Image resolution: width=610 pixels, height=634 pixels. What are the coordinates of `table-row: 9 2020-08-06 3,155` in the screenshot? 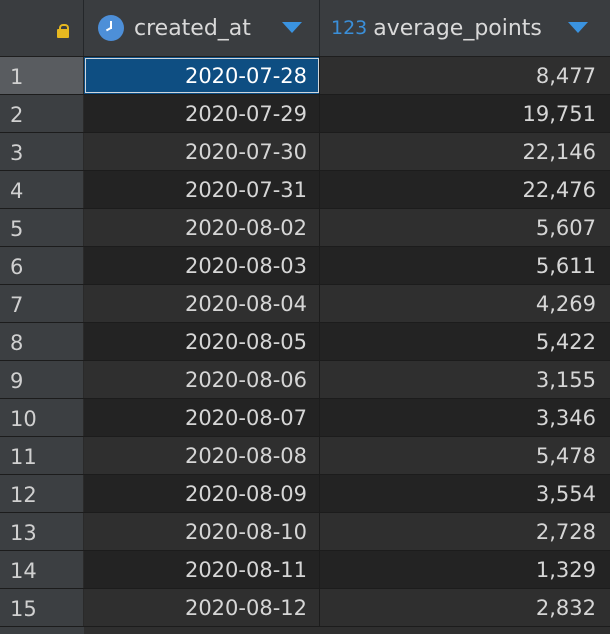 It's located at (305, 380).